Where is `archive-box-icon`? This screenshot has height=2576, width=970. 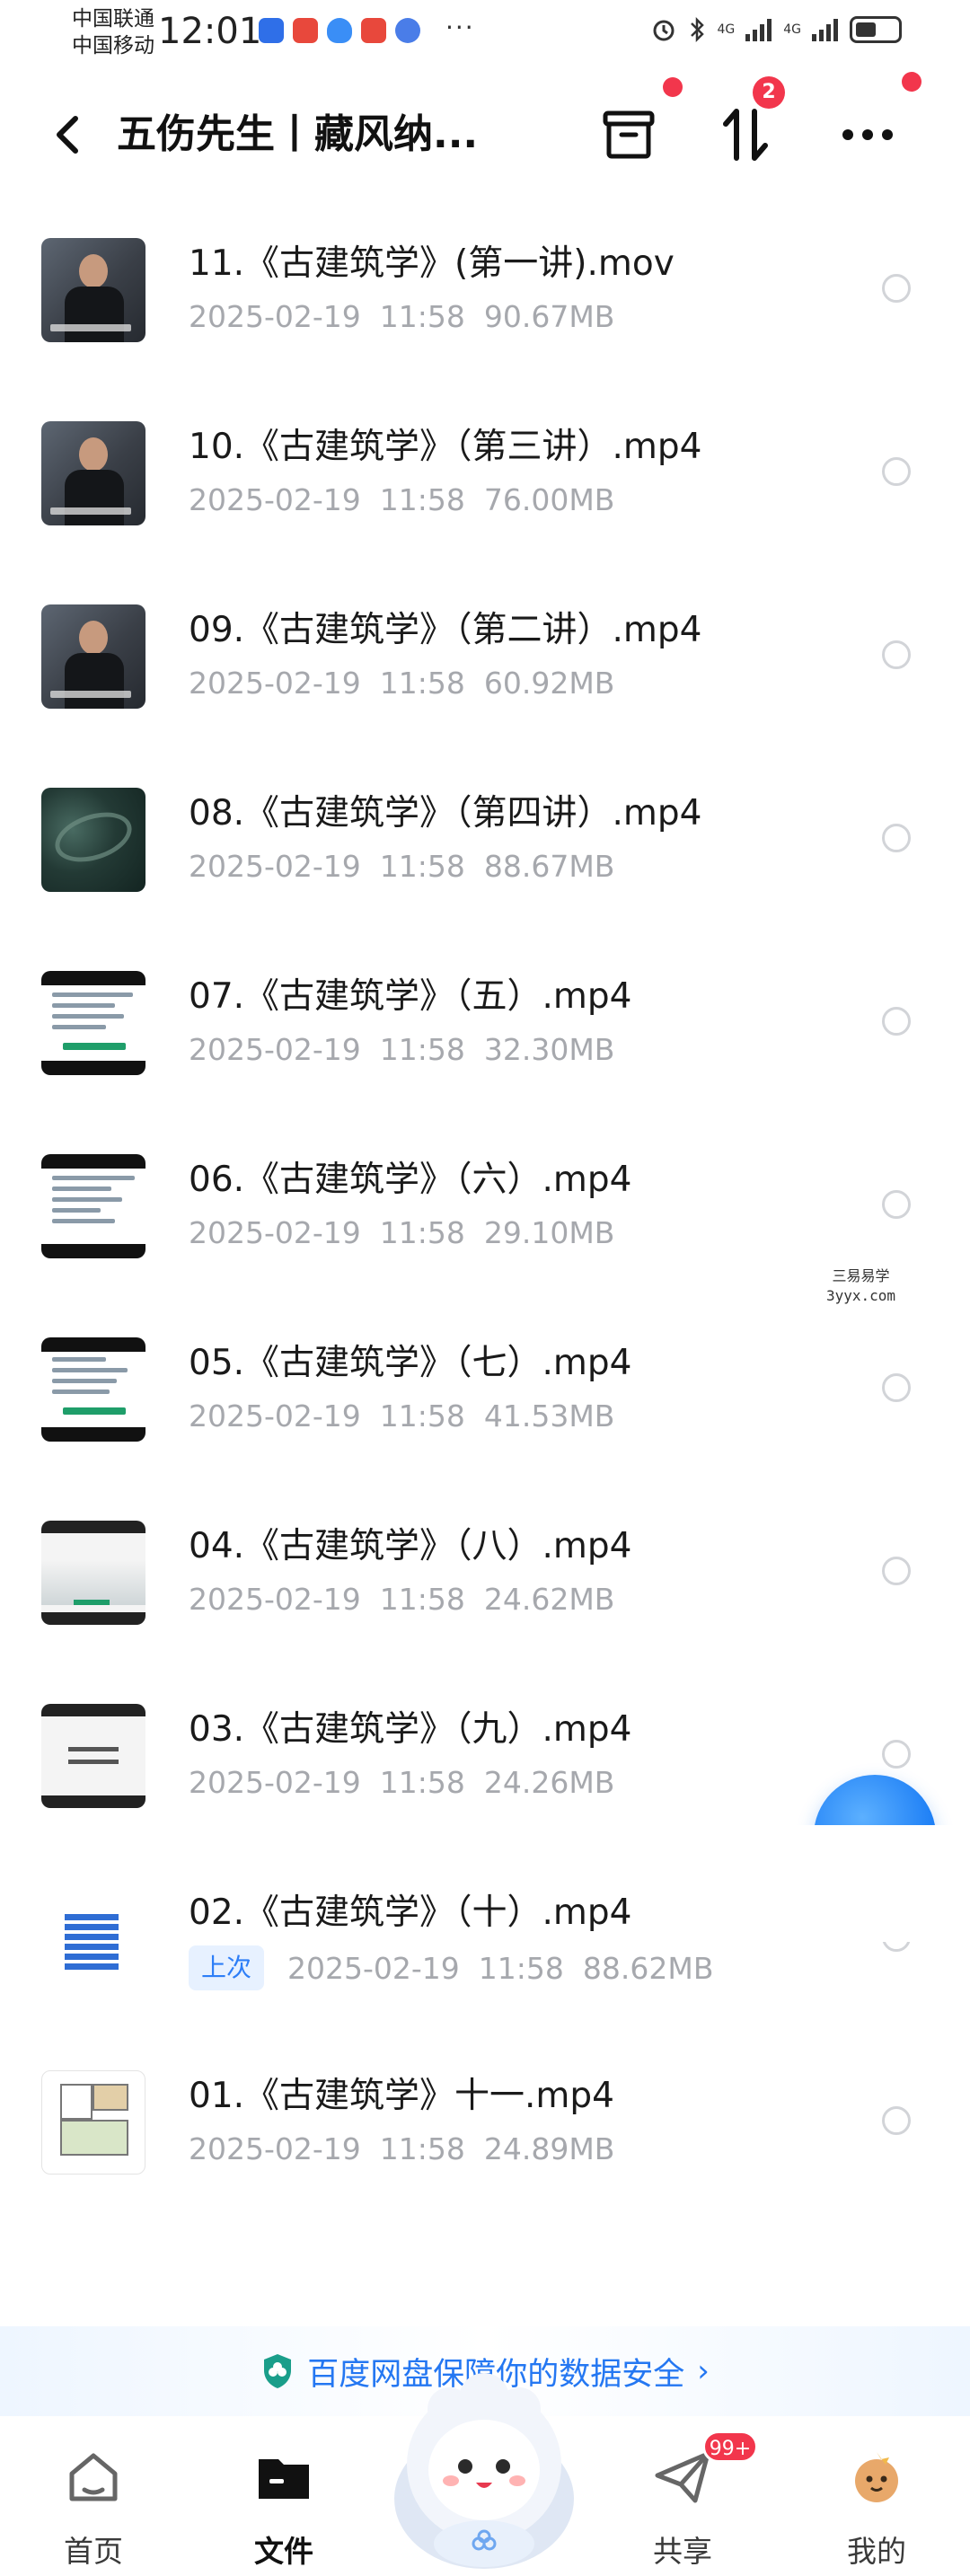
archive-box-icon is located at coordinates (629, 134).